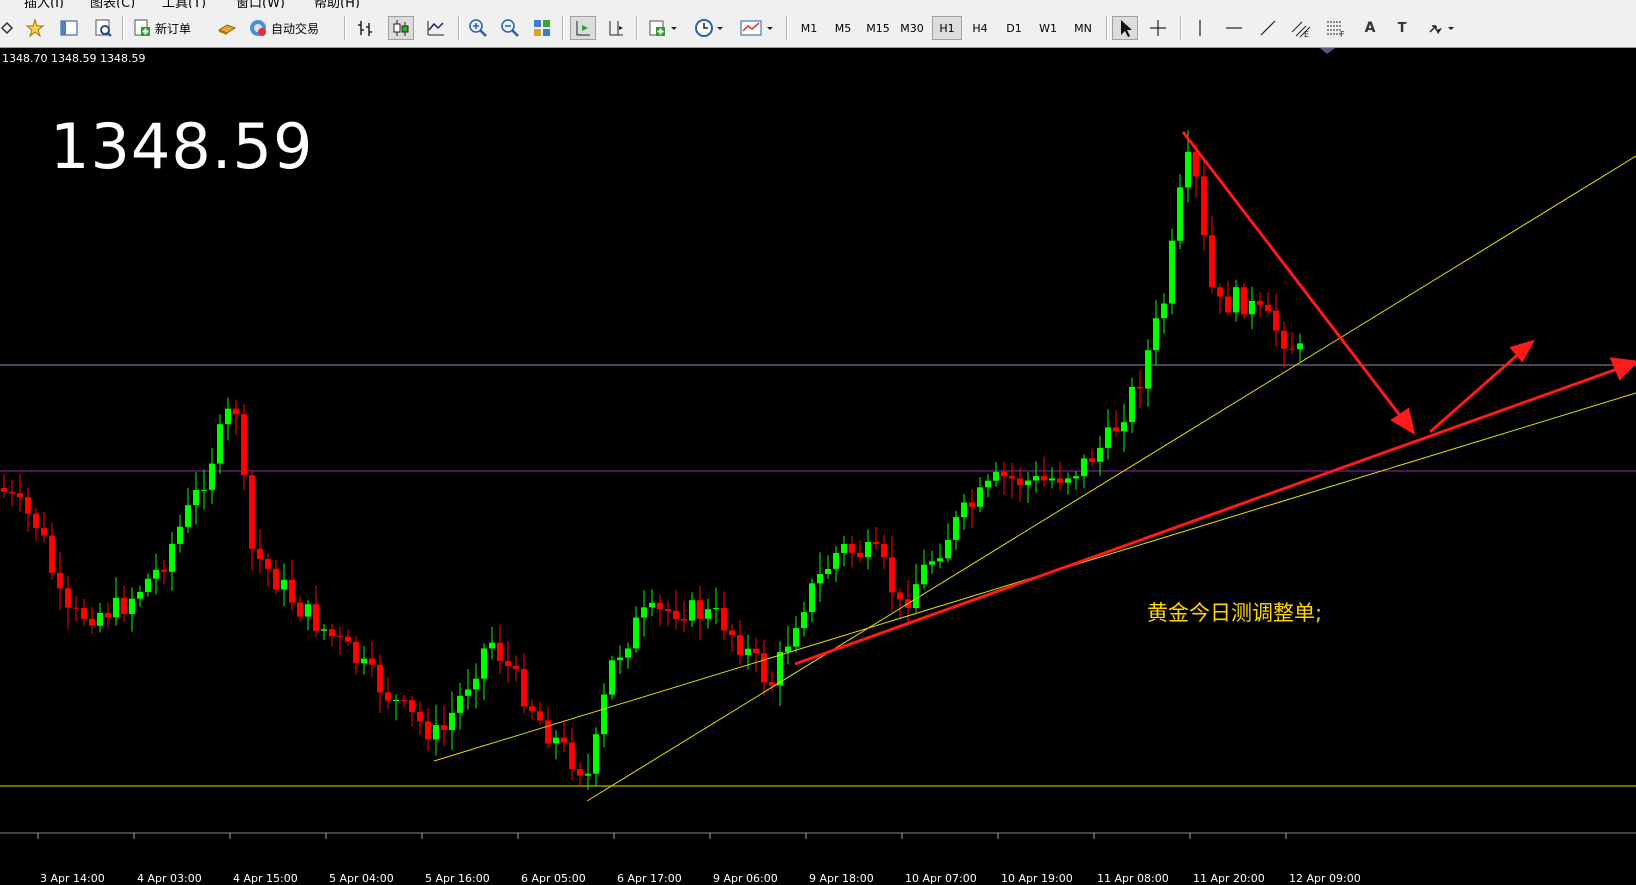 The width and height of the screenshot is (1636, 885). What do you see at coordinates (1014, 28) in the screenshot?
I see `timeframe-d1: D1` at bounding box center [1014, 28].